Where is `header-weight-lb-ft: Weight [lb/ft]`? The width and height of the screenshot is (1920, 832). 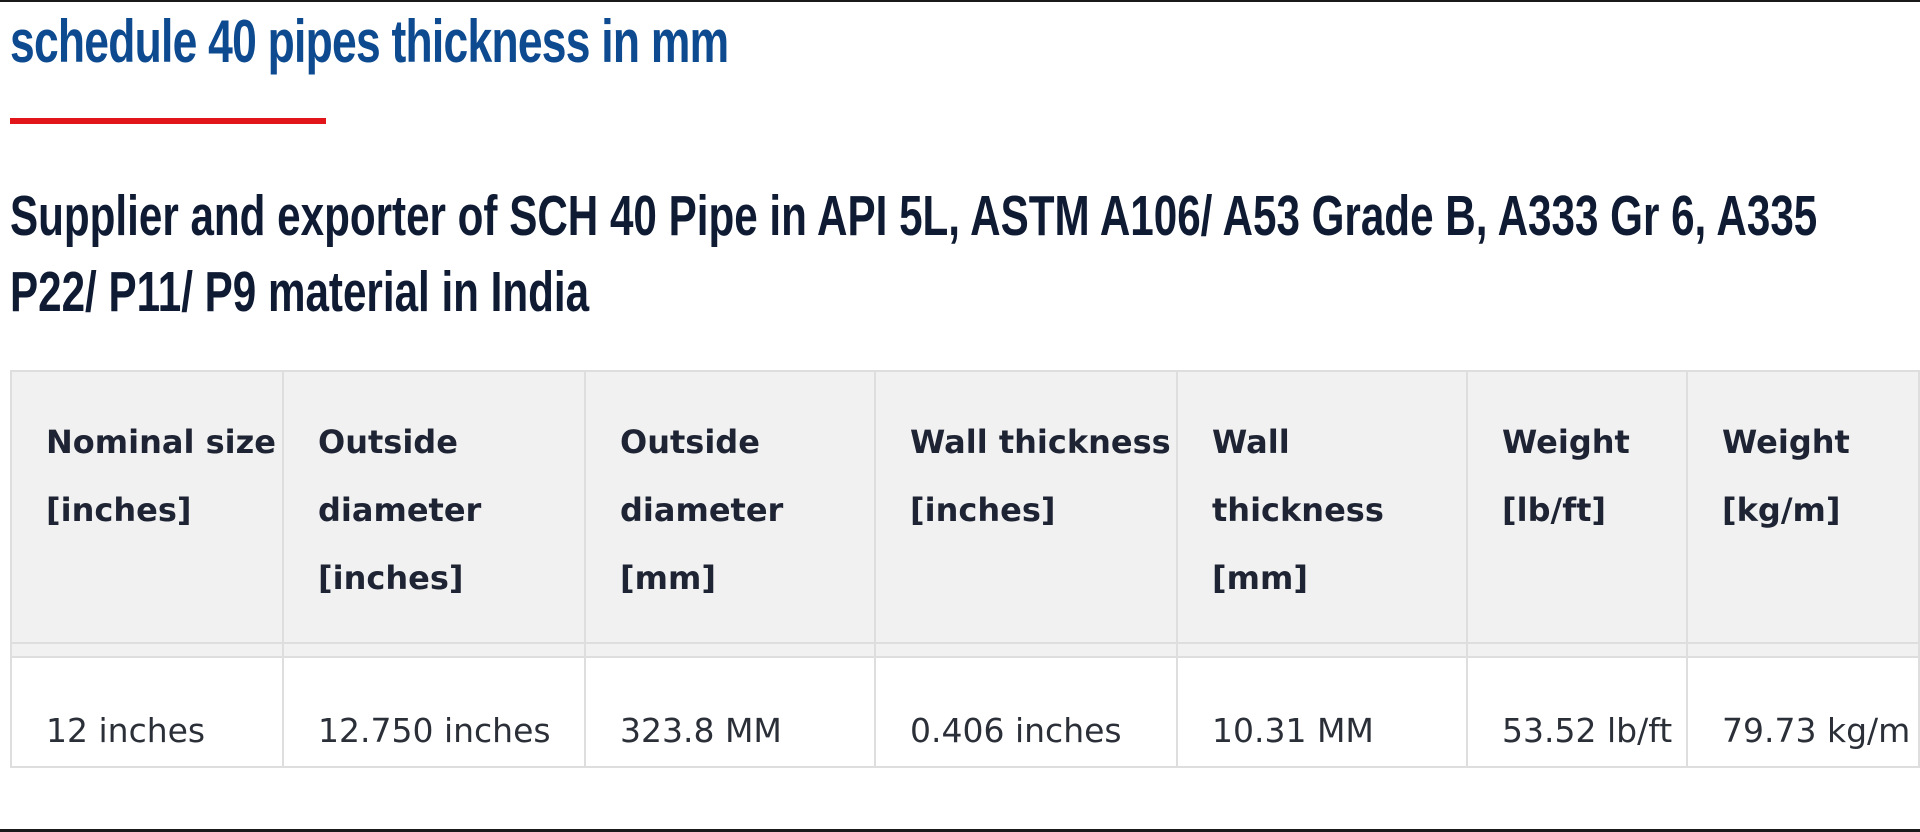 header-weight-lb-ft: Weight [lb/ft] is located at coordinates (1577, 507).